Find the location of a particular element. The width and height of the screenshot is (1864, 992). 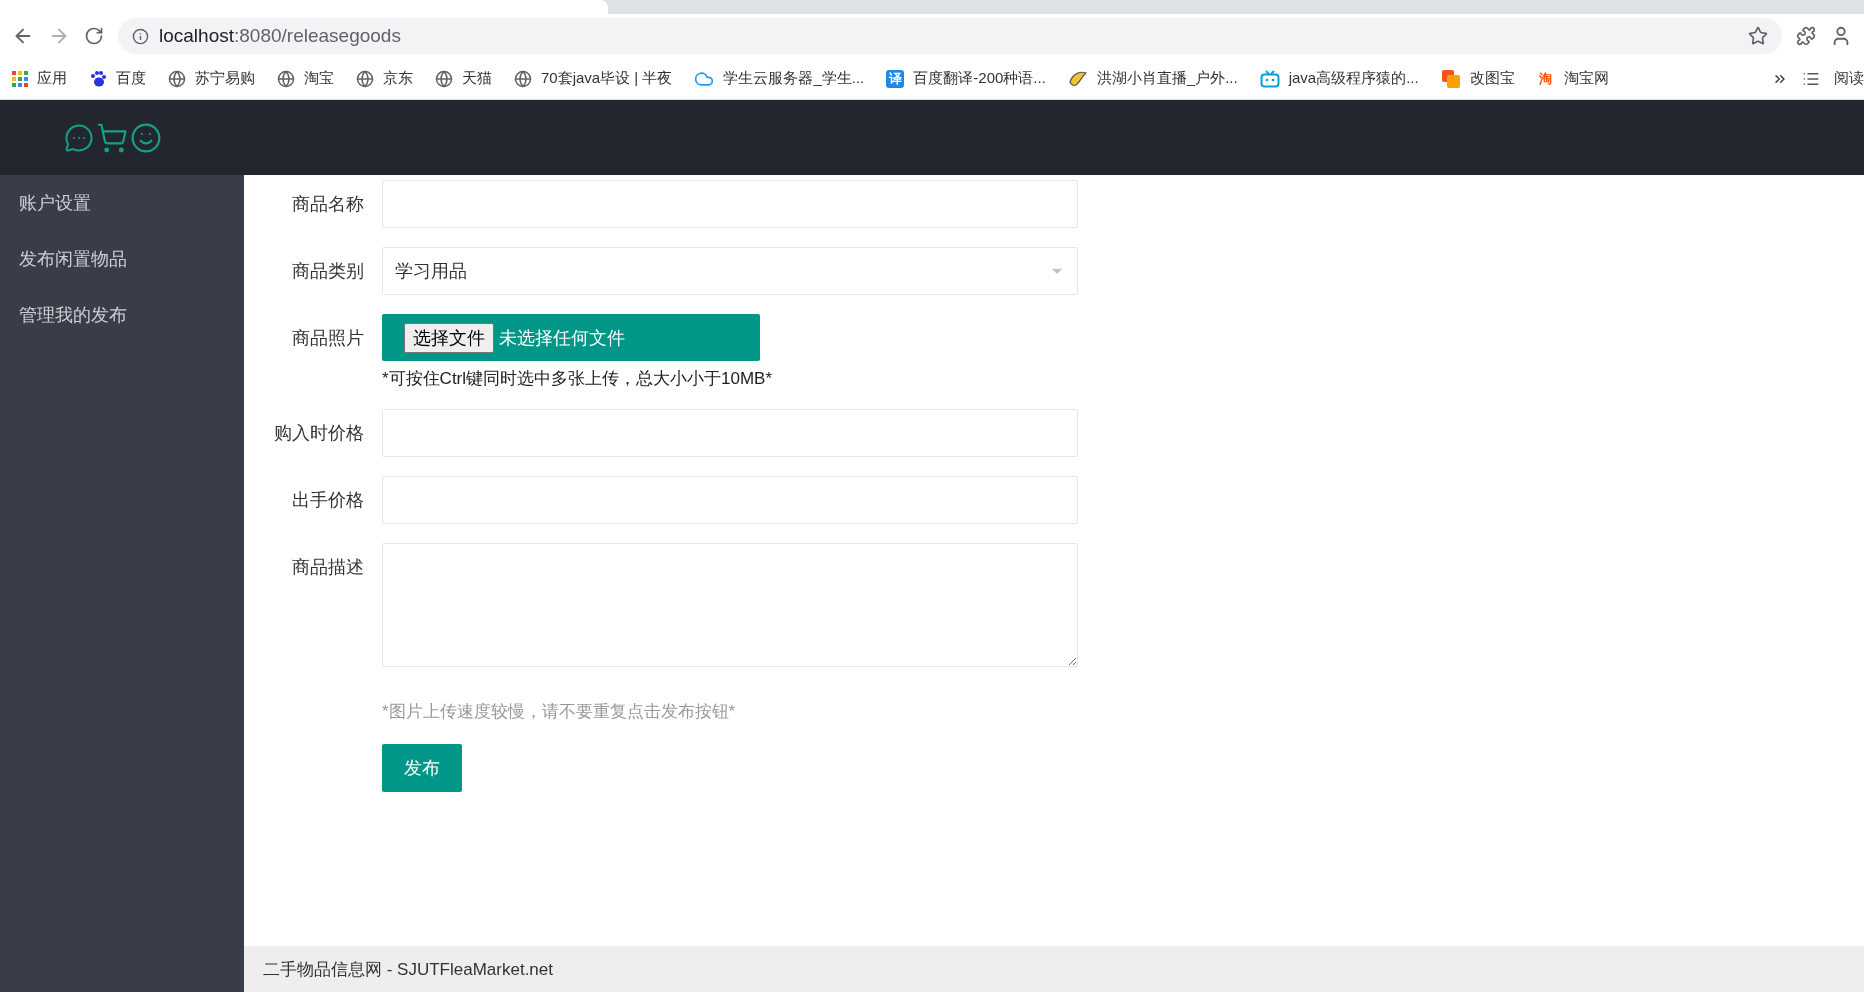

field-label: 购入时价格 is located at coordinates (319, 433).